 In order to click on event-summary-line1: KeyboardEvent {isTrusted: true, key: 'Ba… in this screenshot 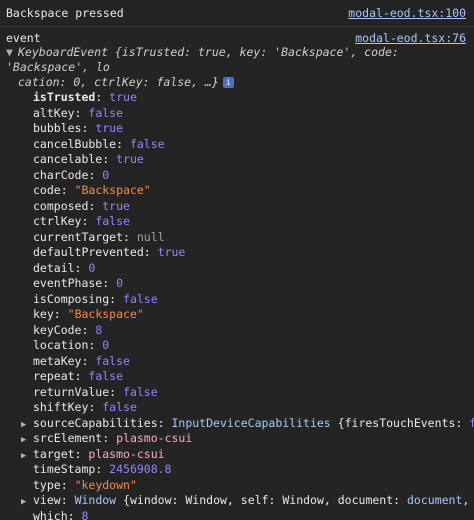, I will do `click(202, 59)`.